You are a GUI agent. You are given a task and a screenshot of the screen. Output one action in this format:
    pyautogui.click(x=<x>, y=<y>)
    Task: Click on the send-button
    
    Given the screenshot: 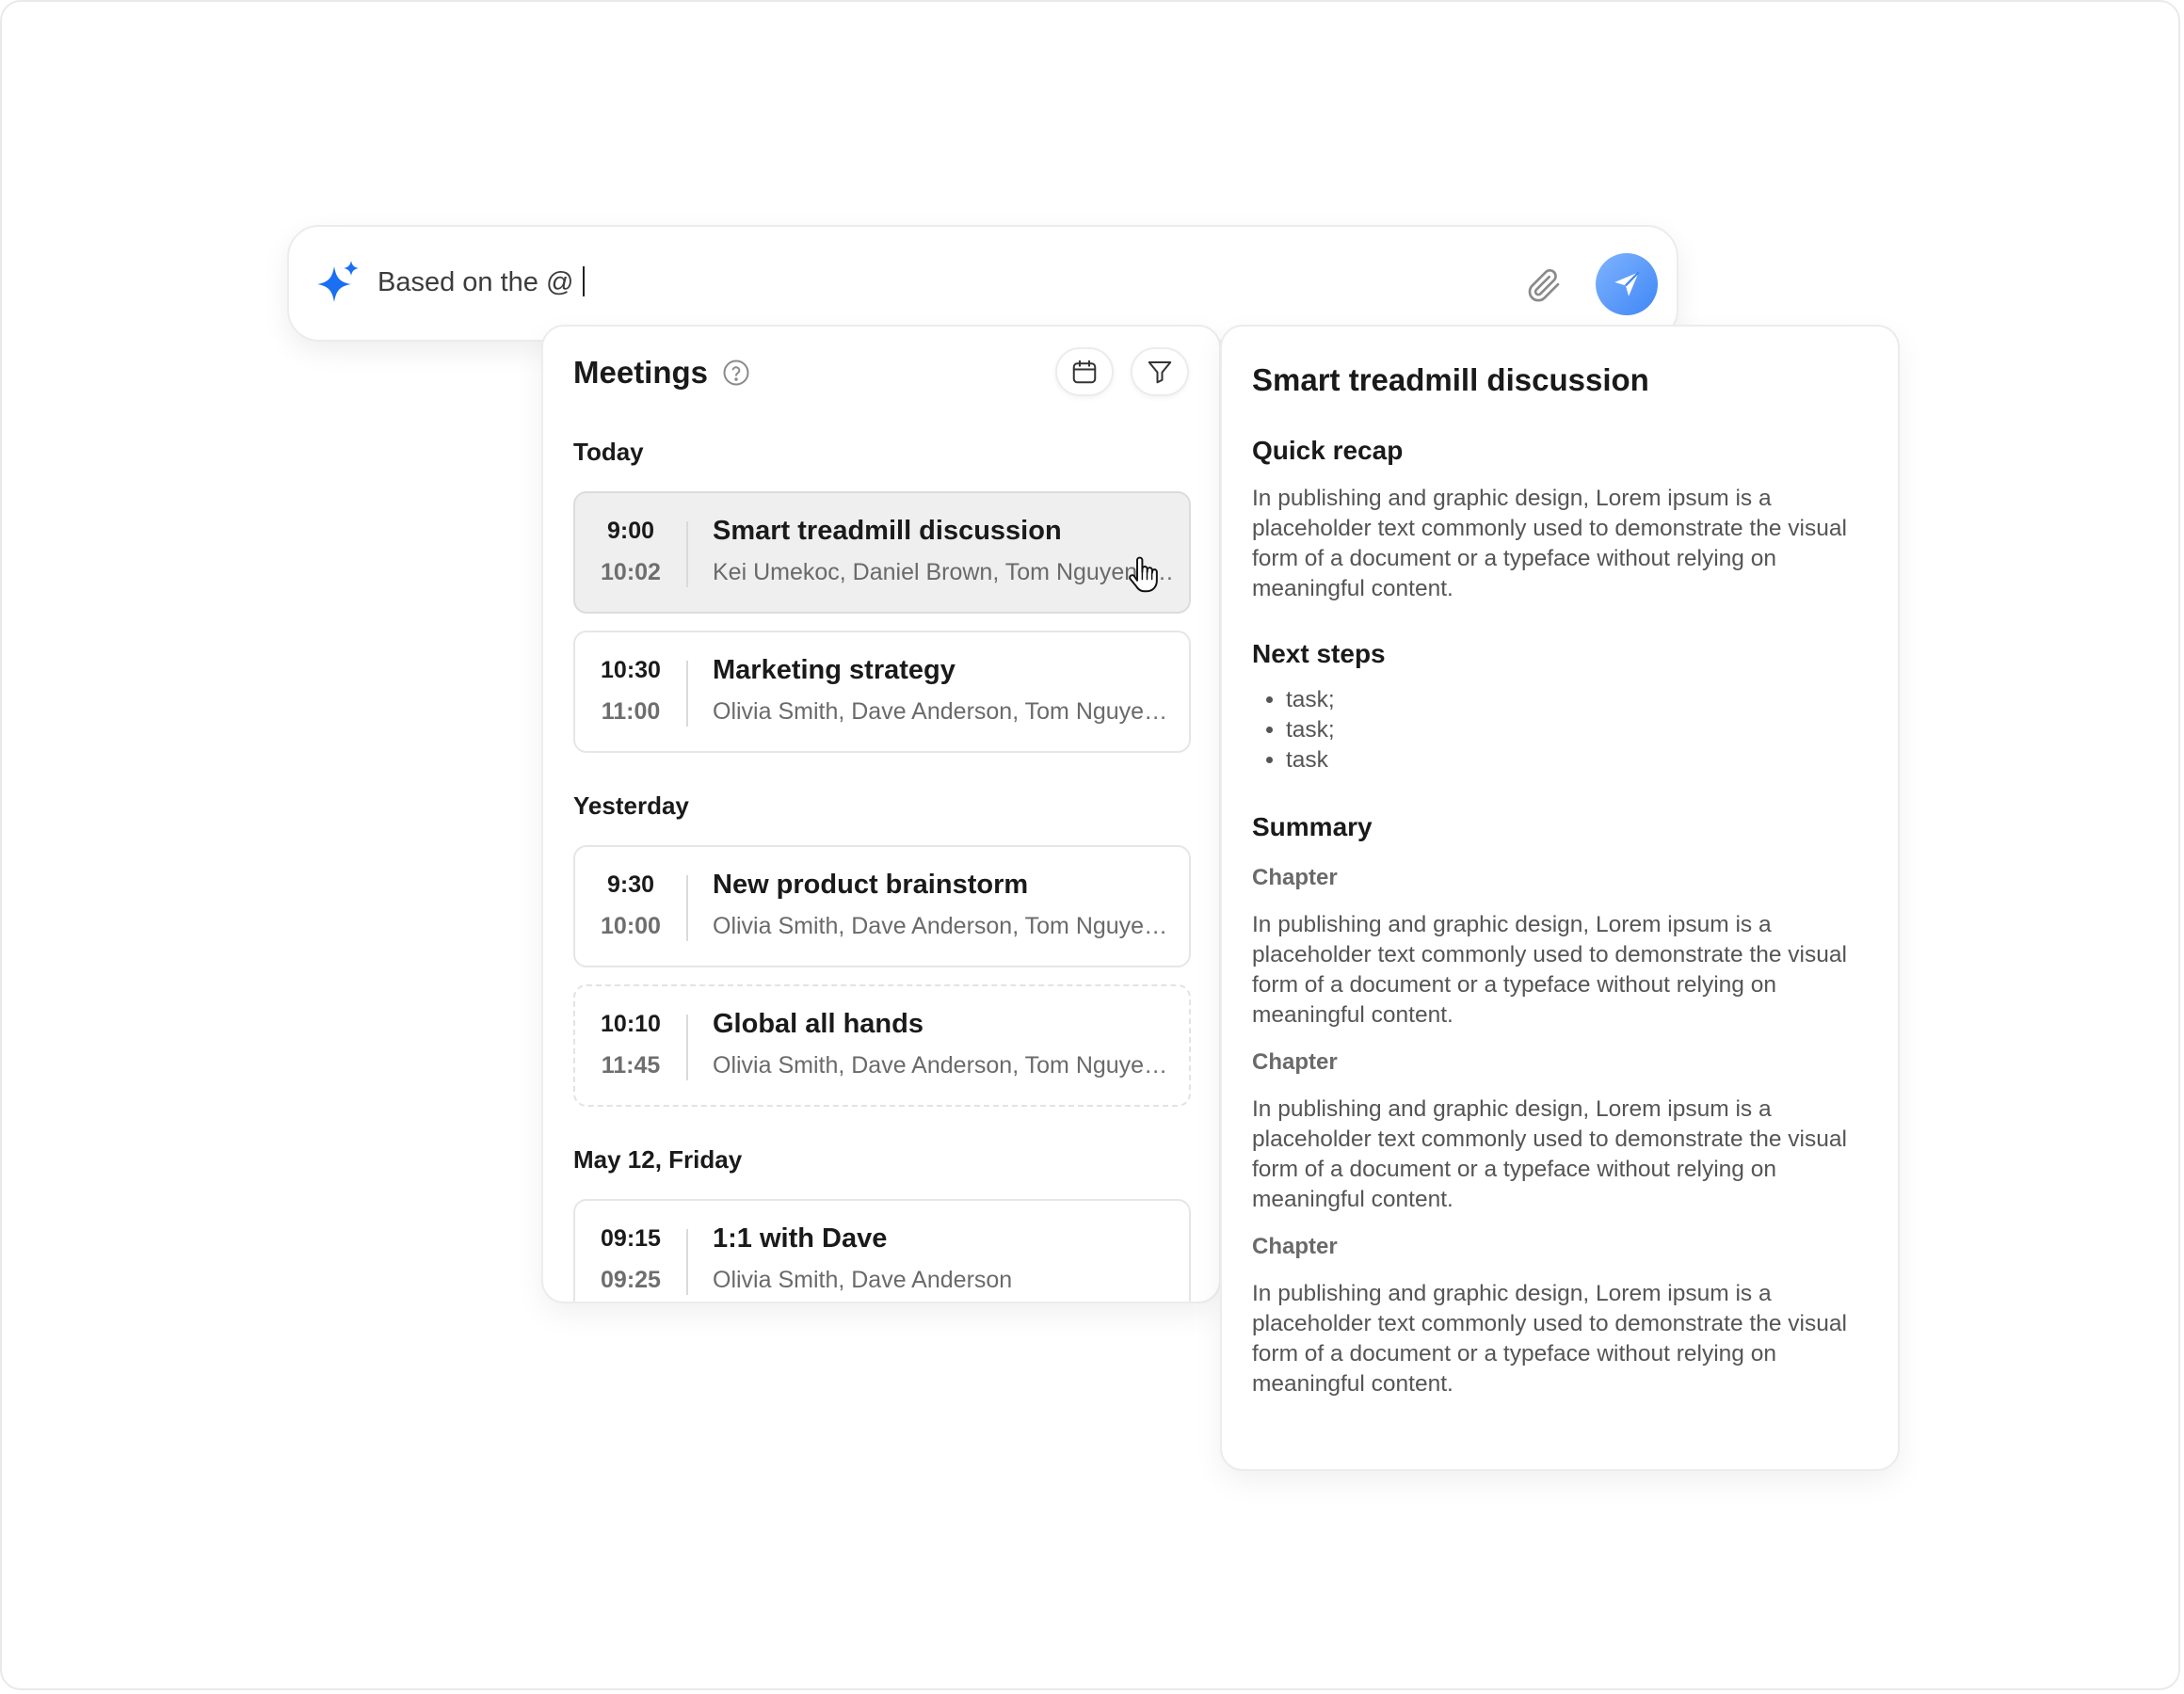 What is the action you would take?
    pyautogui.click(x=1627, y=284)
    